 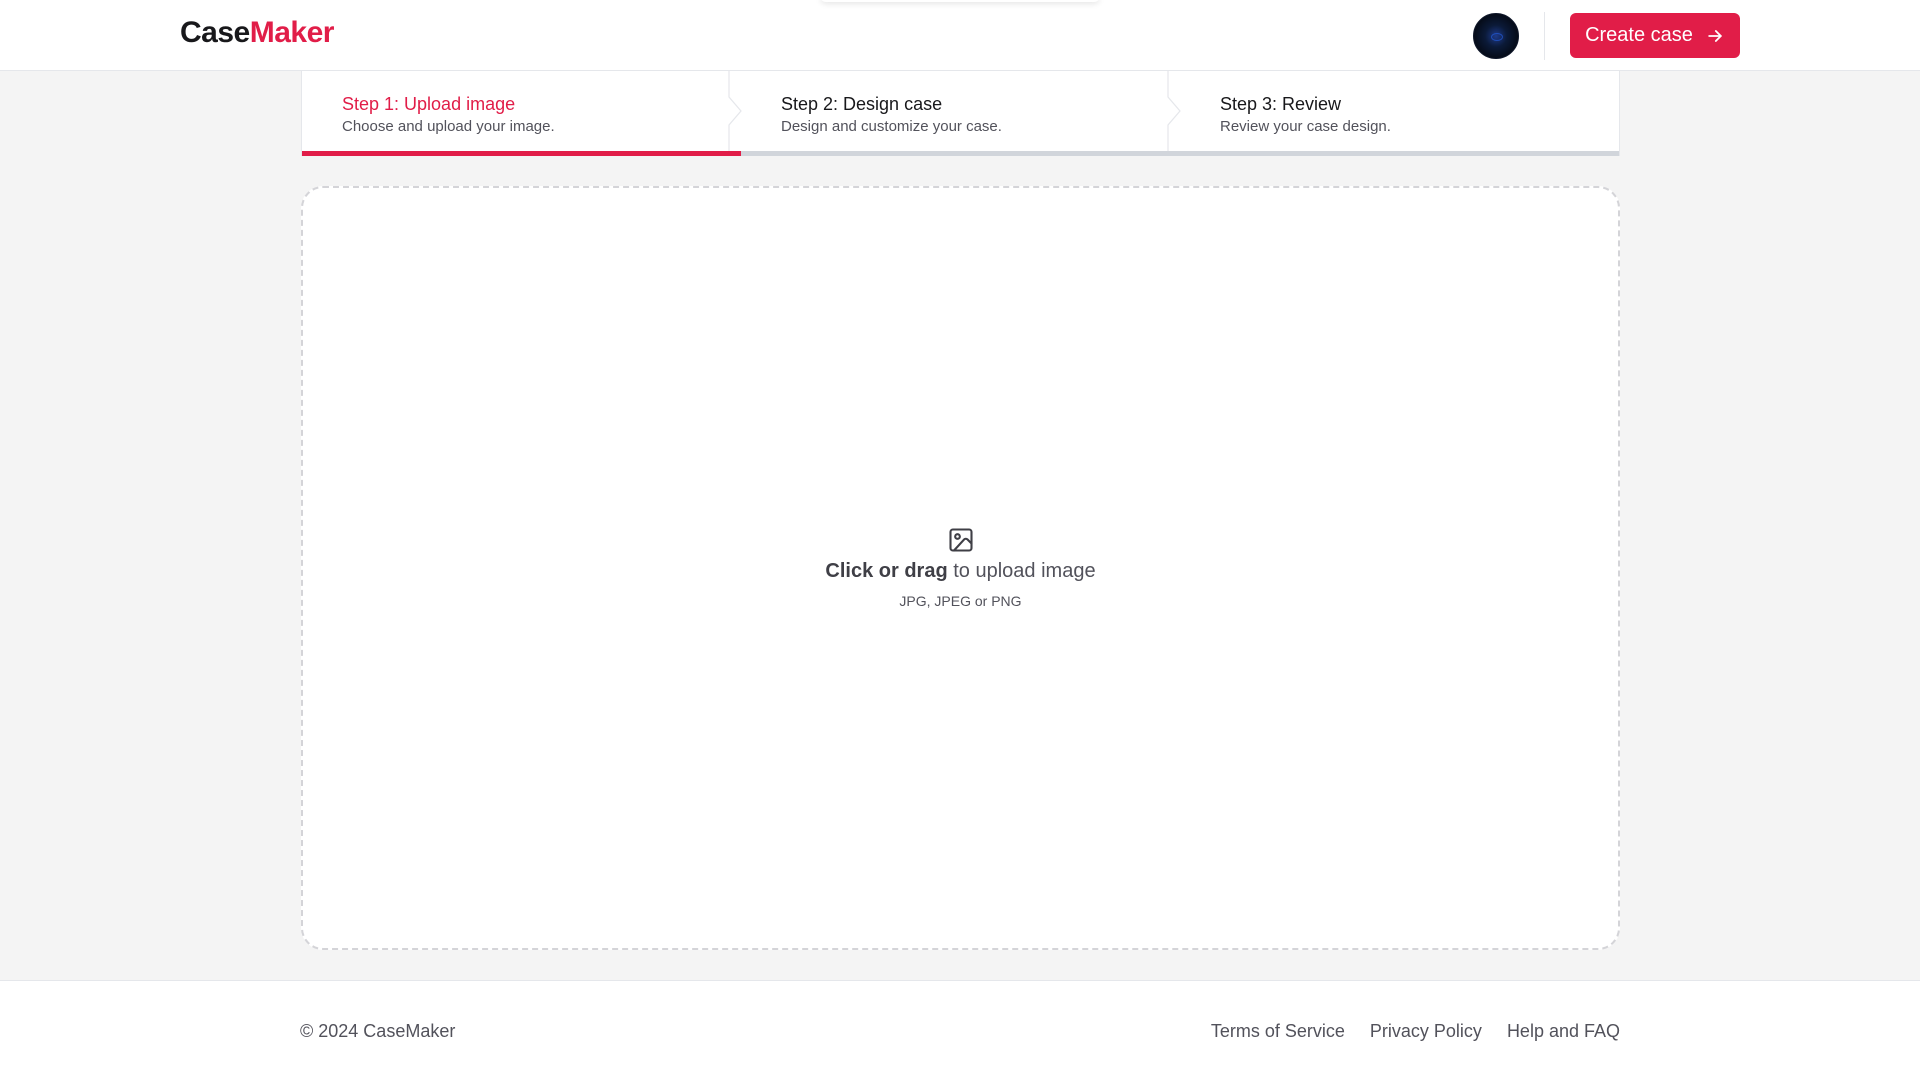 What do you see at coordinates (1544, 36) in the screenshot?
I see `header-divider` at bounding box center [1544, 36].